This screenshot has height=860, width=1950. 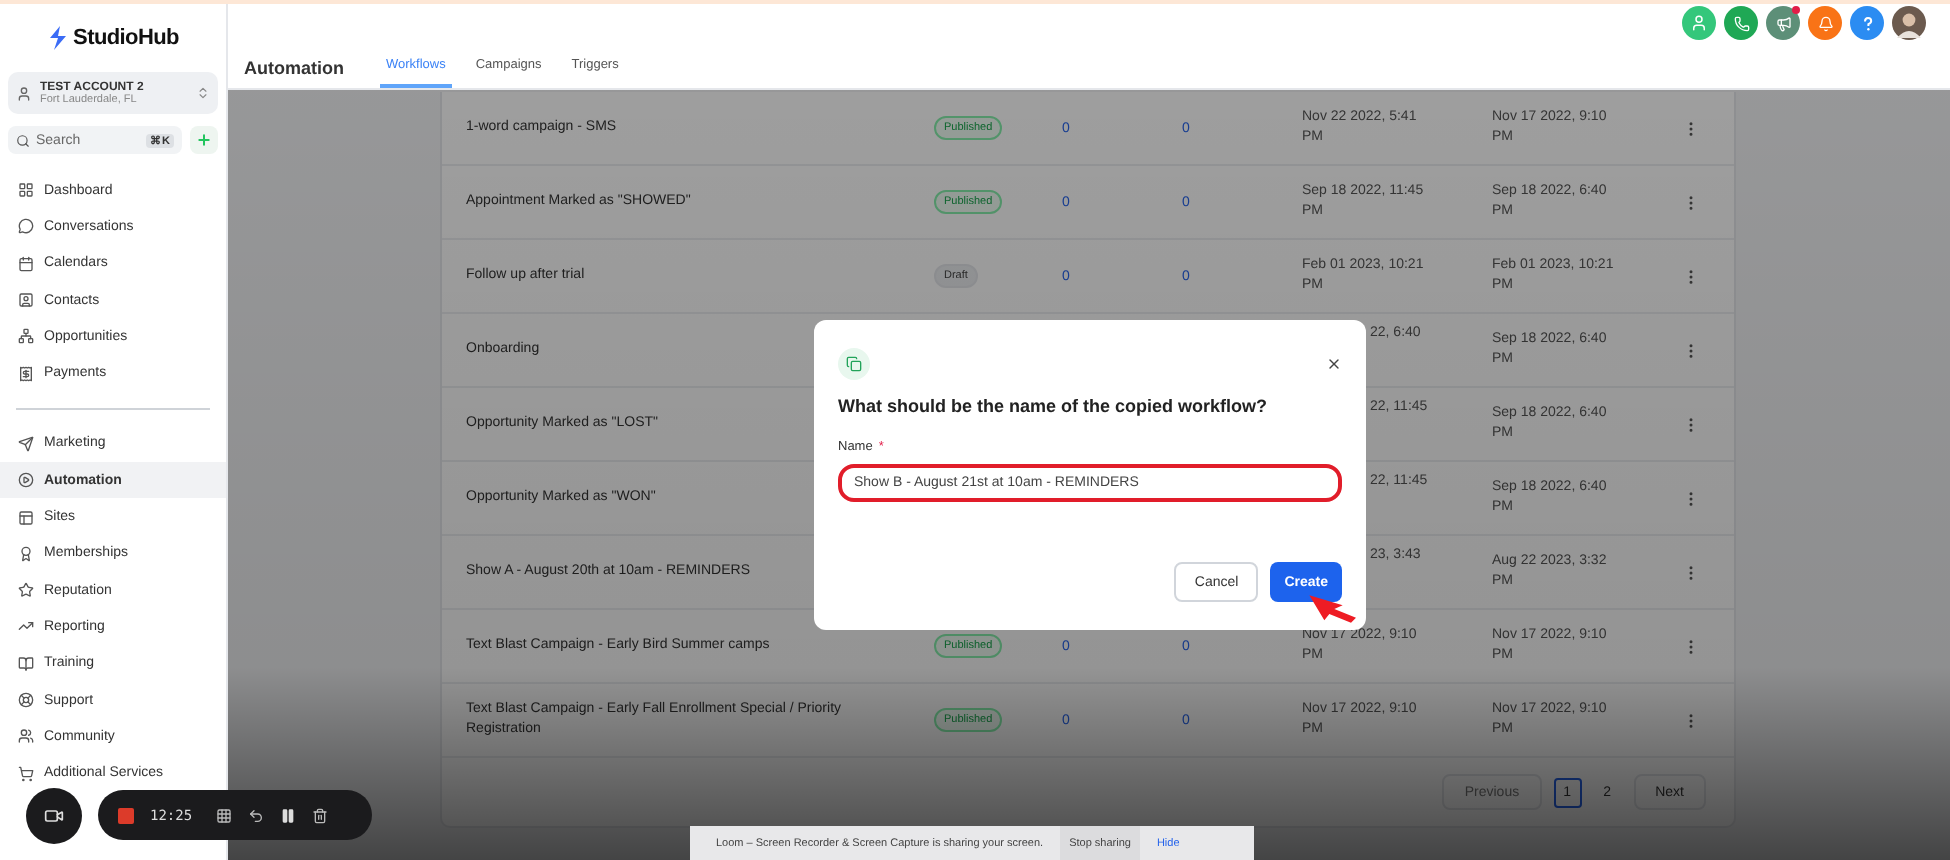 I want to click on chevron-icon, so click(x=203, y=93).